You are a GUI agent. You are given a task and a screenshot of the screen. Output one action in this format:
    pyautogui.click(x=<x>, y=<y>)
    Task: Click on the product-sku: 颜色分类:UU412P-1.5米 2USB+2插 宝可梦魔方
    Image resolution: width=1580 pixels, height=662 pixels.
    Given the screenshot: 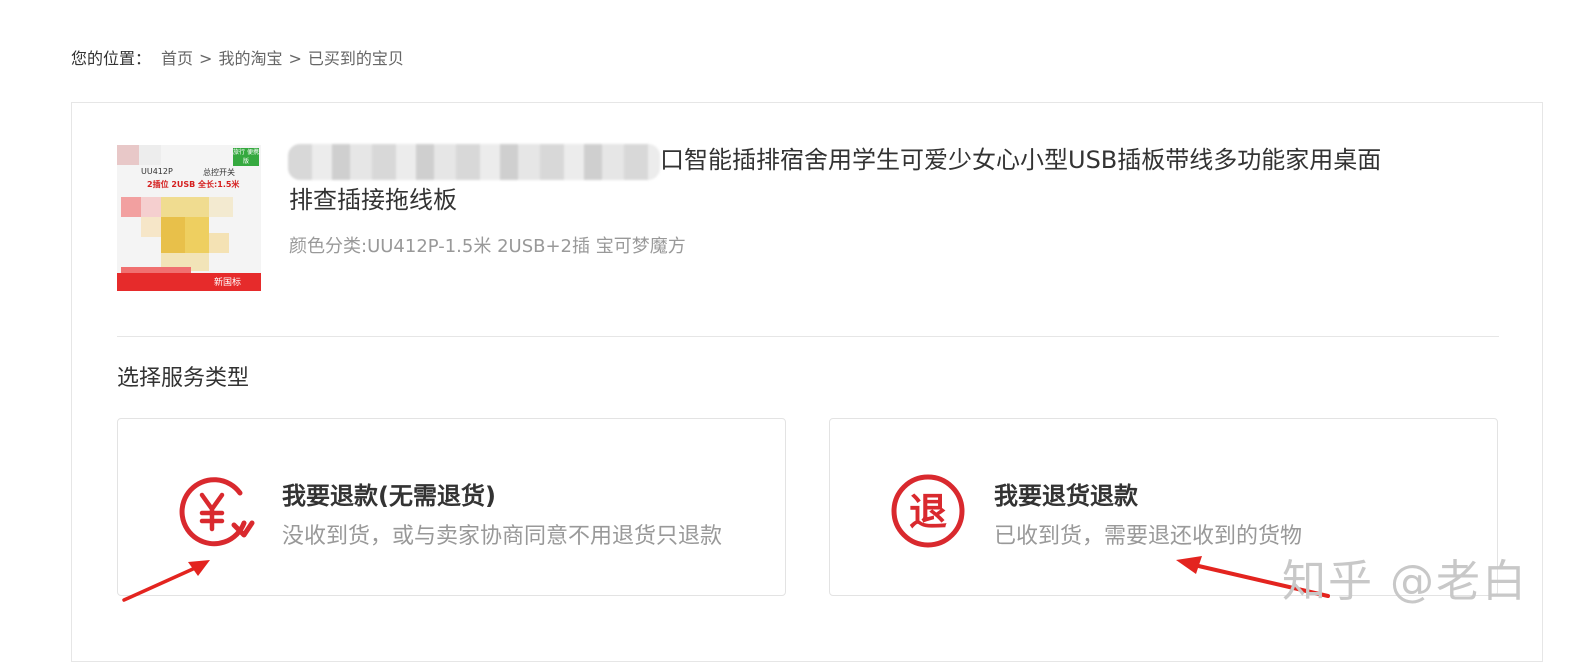 What is the action you would take?
    pyautogui.click(x=487, y=246)
    